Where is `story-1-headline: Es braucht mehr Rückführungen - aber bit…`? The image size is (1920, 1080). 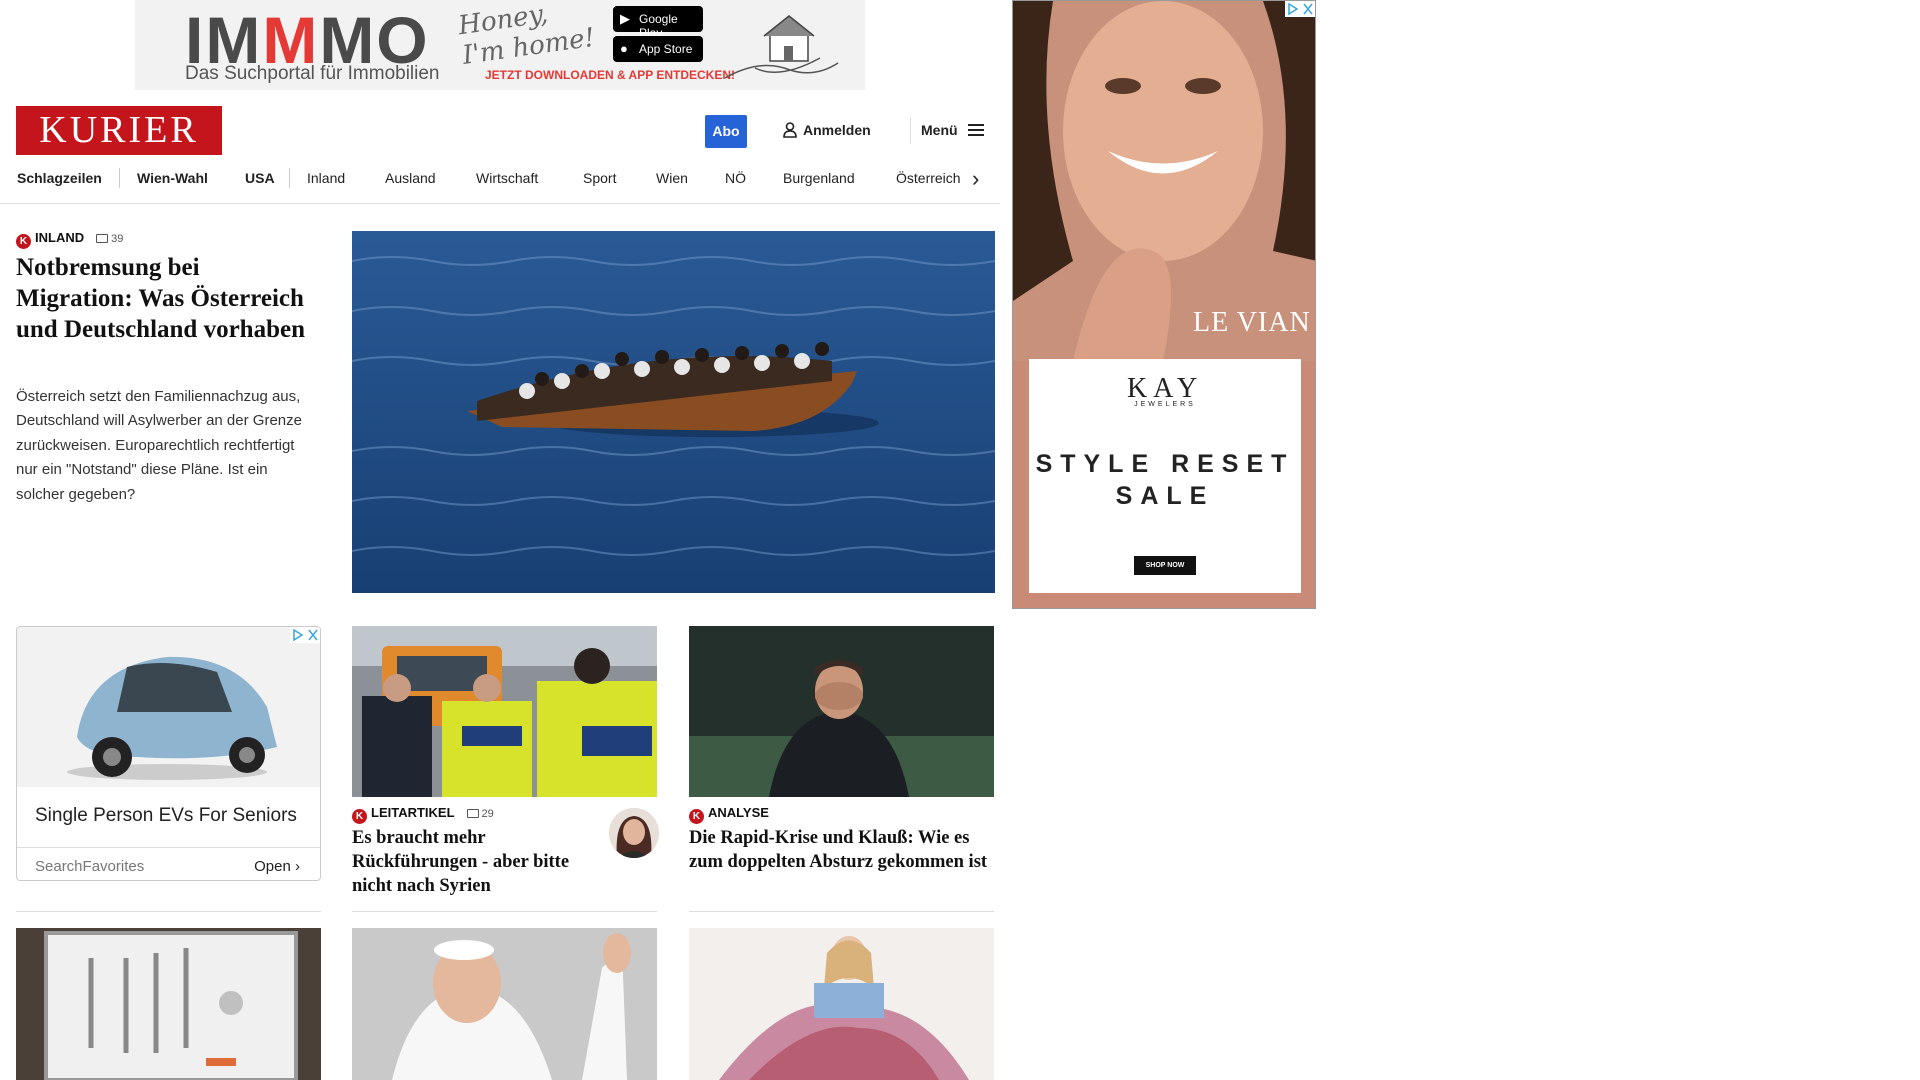
story-1-headline: Es braucht mehr Rückführungen - aber bit… is located at coordinates (474, 862).